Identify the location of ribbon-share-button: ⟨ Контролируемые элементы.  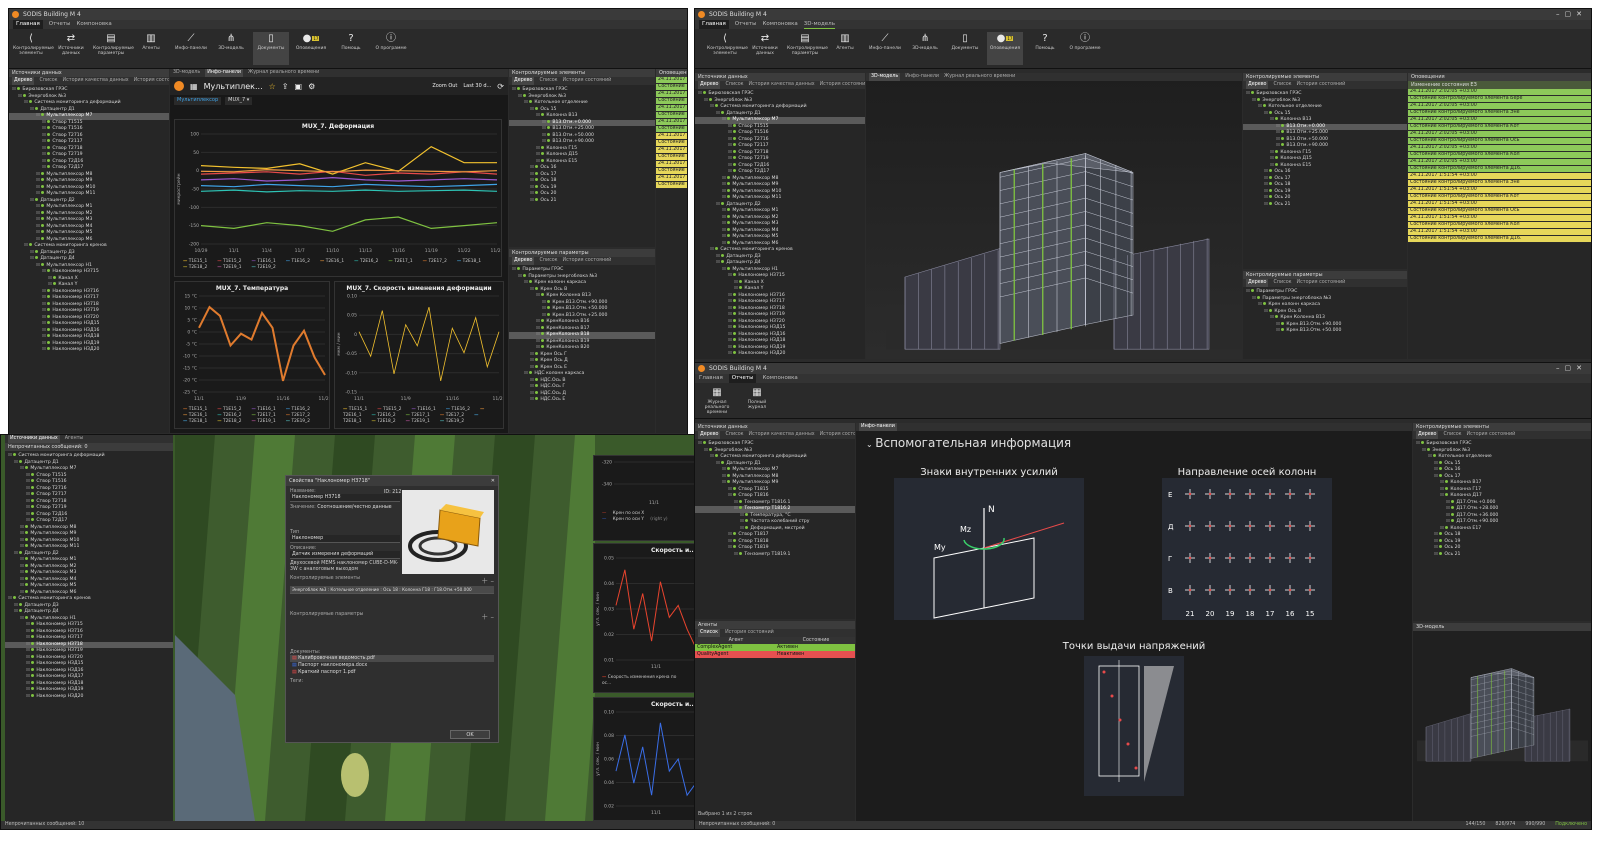
(727, 48).